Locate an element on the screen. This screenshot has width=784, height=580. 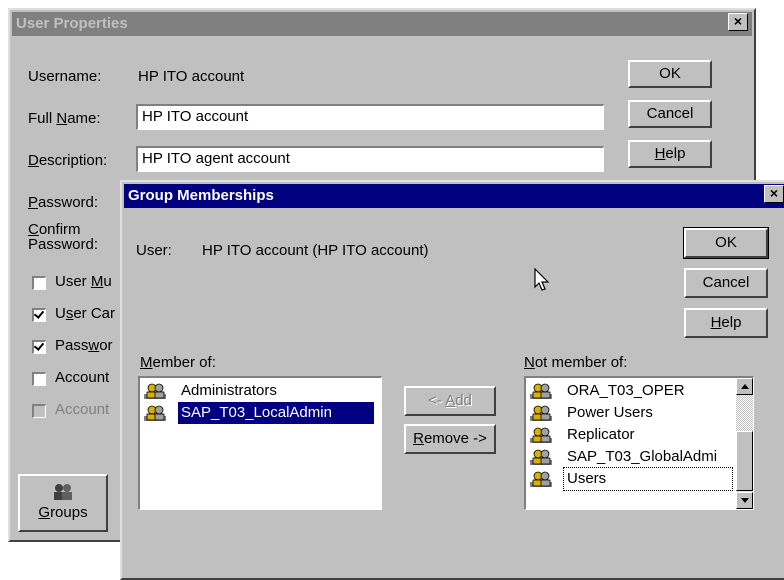
list-item-label: Replicator is located at coordinates (601, 434).